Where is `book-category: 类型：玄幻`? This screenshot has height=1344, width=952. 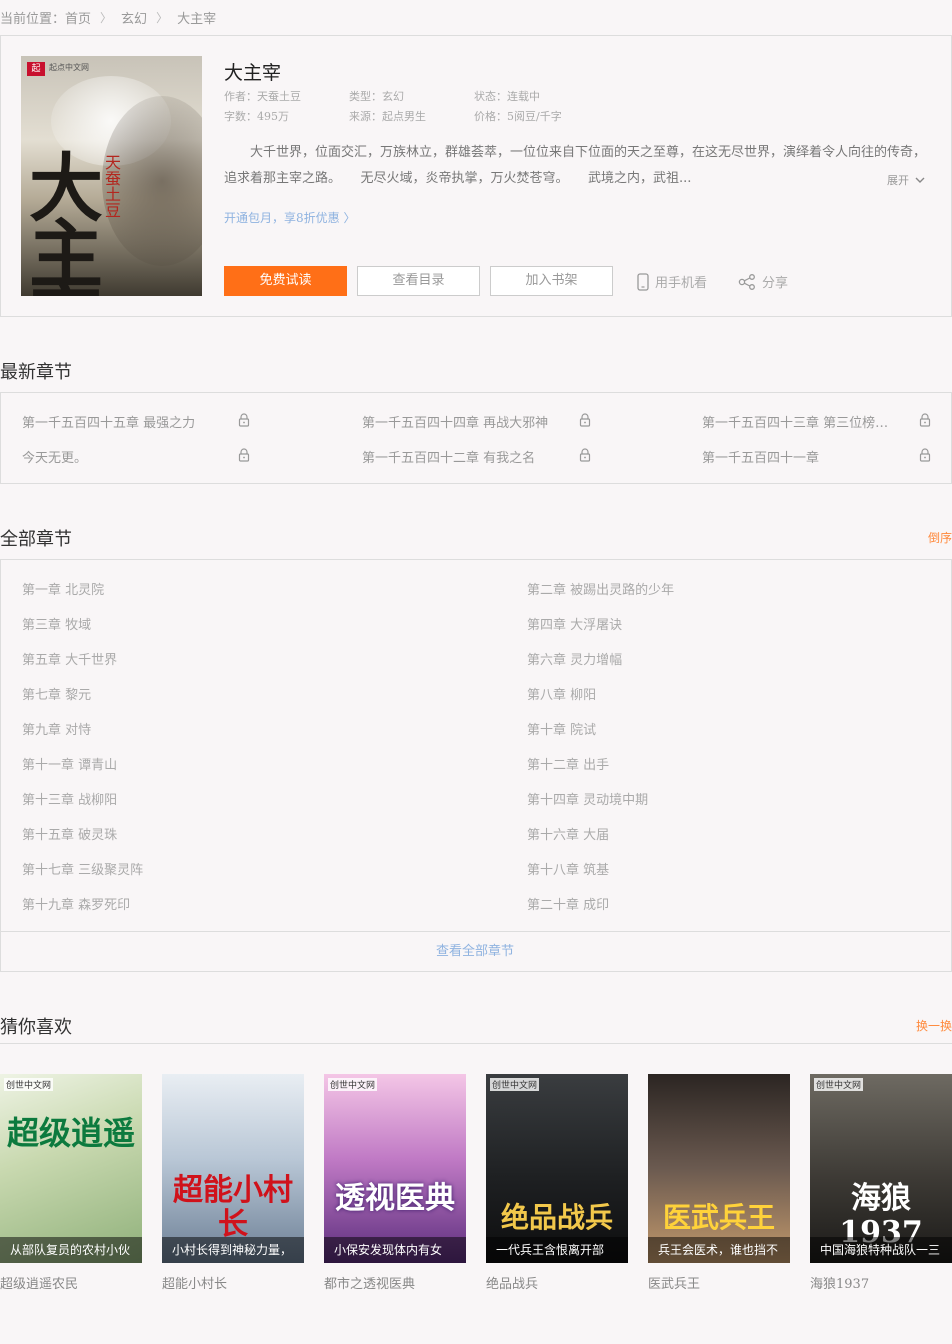 book-category: 类型：玄幻 is located at coordinates (376, 96).